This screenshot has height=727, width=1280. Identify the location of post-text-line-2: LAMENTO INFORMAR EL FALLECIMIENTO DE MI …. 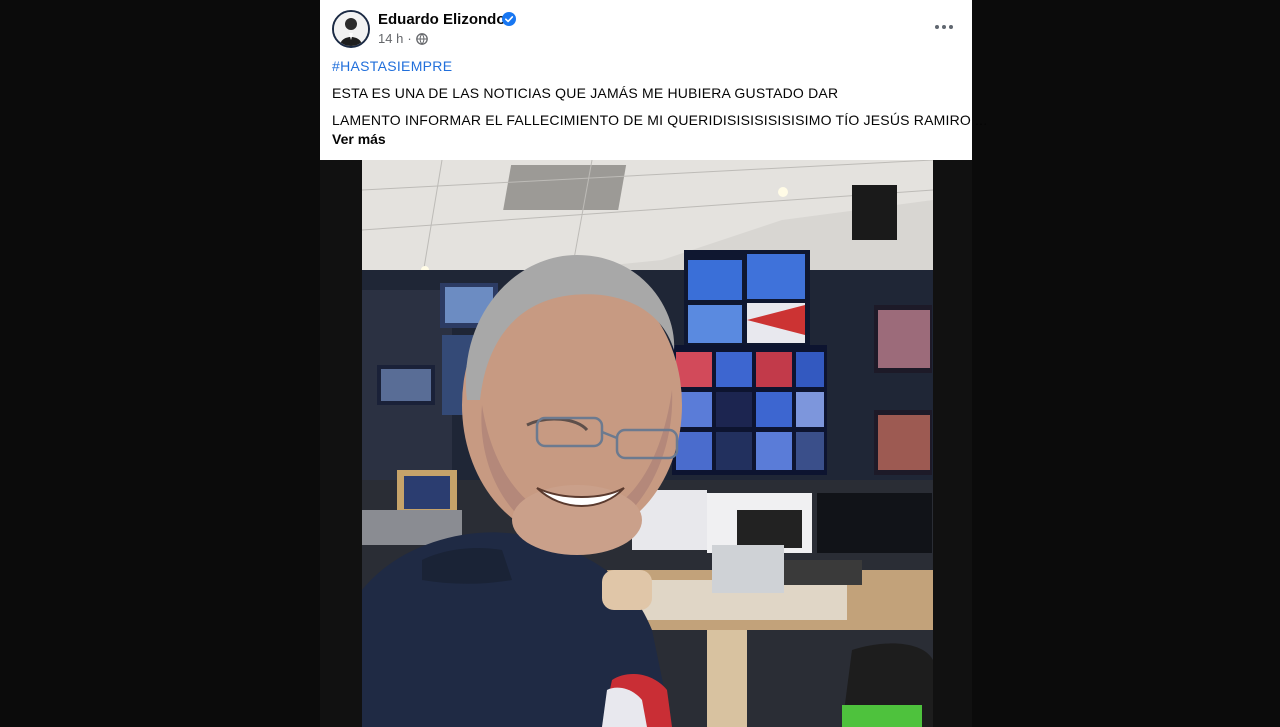
(660, 120).